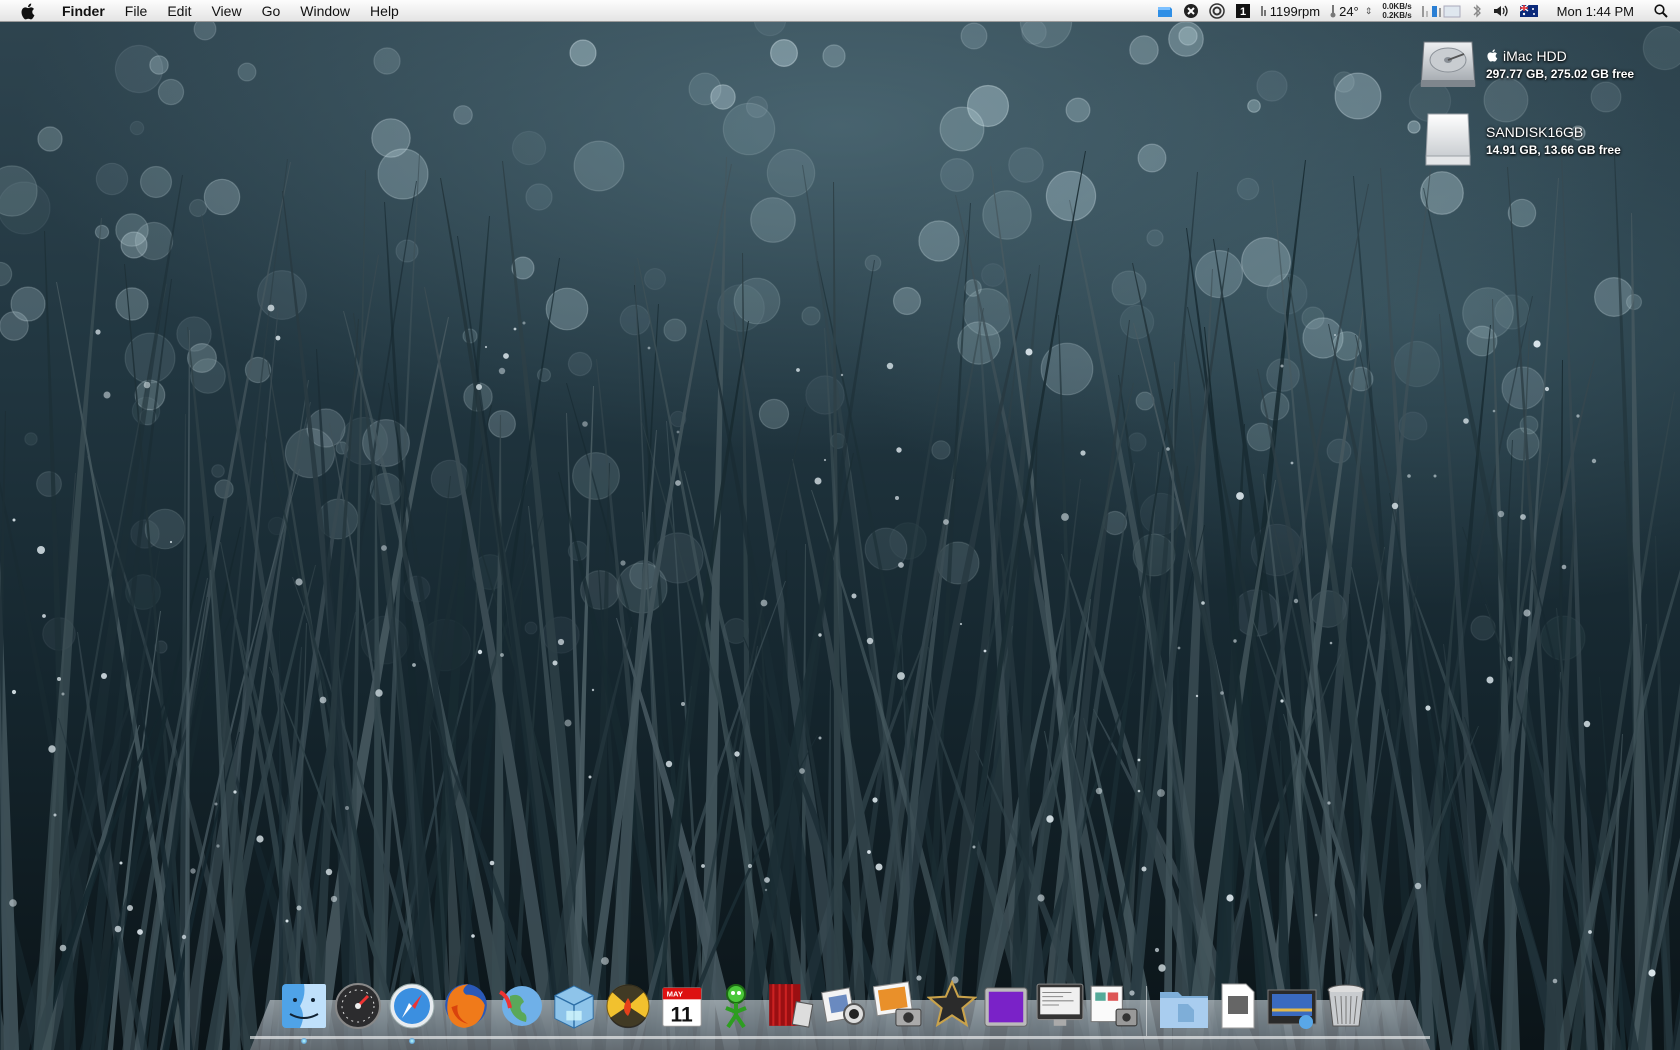 The width and height of the screenshot is (1680, 1050). What do you see at coordinates (1664, 11) in the screenshot?
I see `spotlight-icon` at bounding box center [1664, 11].